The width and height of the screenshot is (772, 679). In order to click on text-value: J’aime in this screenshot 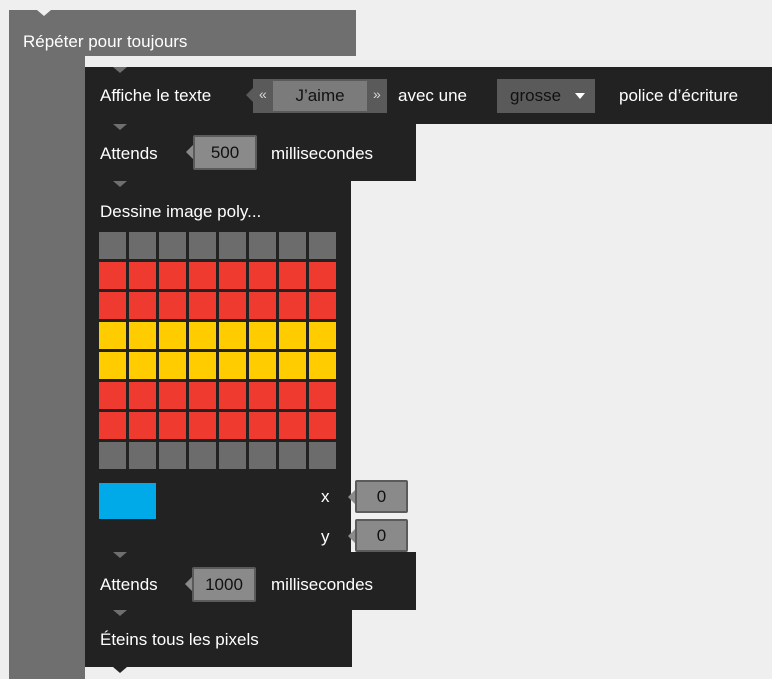, I will do `click(320, 96)`.